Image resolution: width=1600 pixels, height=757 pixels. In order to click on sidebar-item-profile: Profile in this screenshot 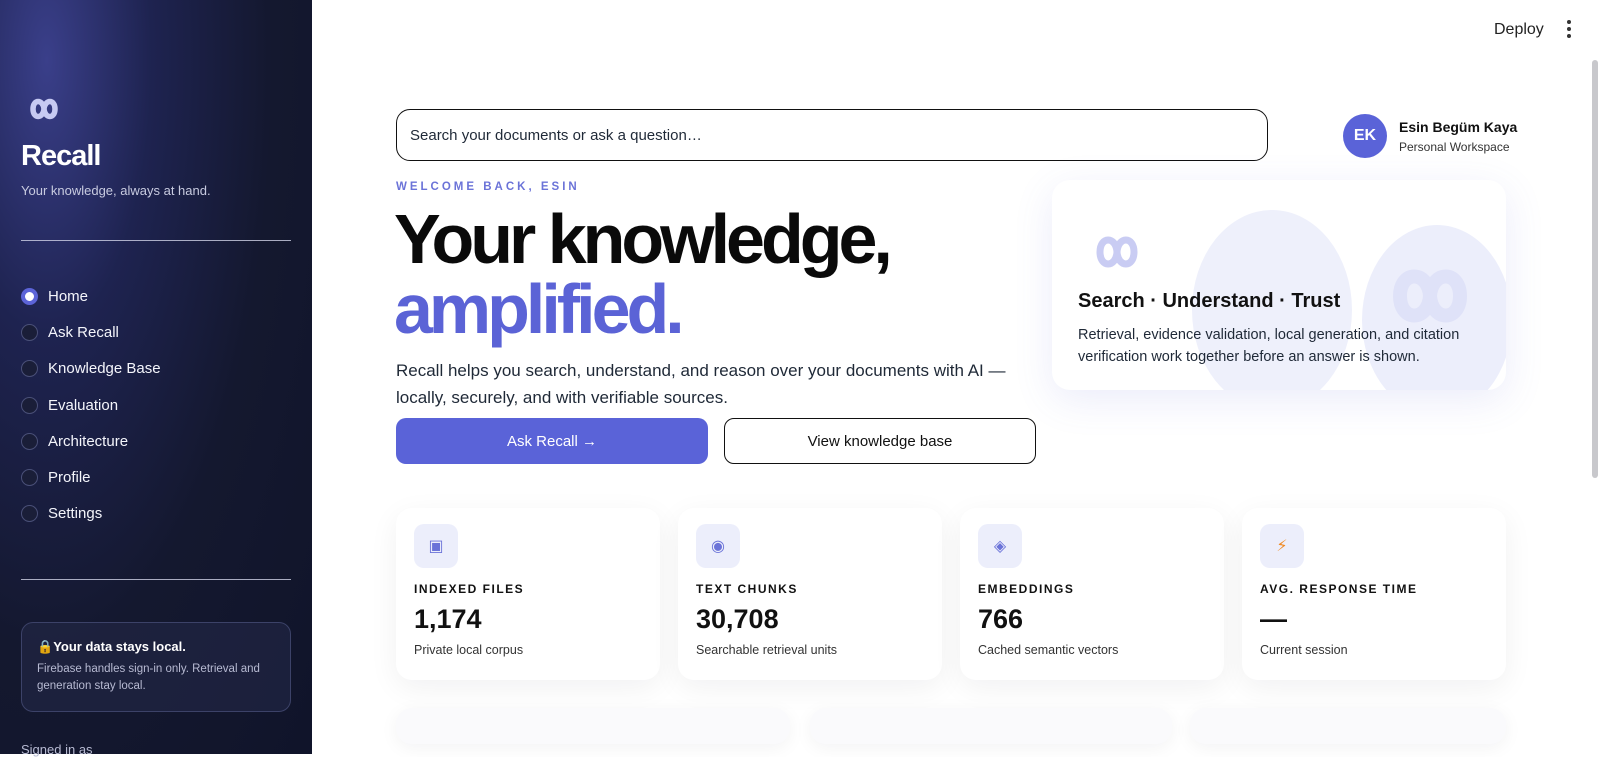, I will do `click(91, 477)`.